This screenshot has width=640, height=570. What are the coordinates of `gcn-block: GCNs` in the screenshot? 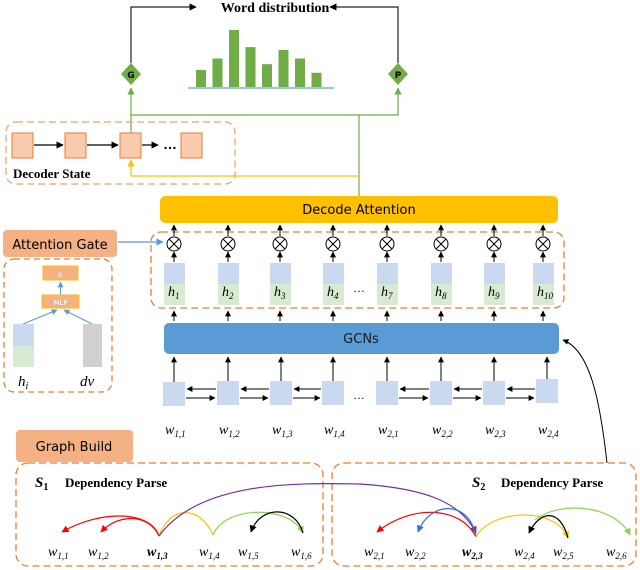 It's located at (361, 338).